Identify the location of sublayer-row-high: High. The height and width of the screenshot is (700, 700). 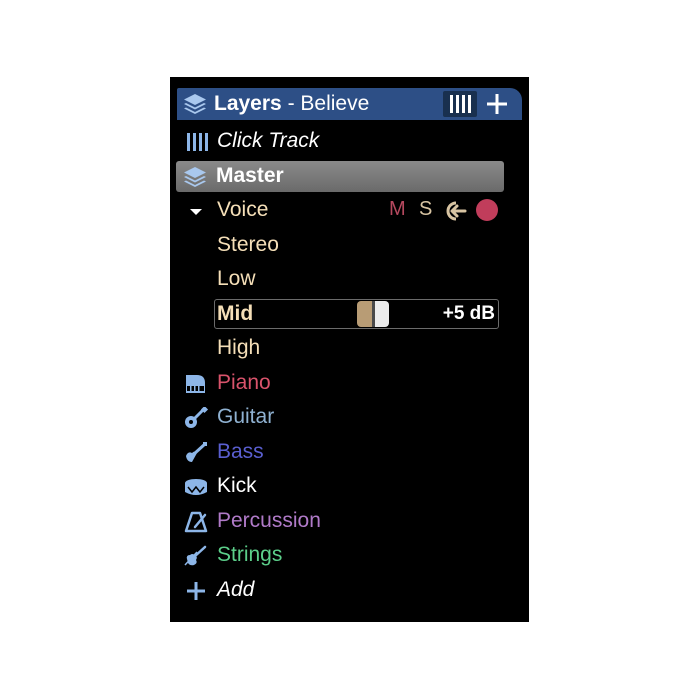
(339, 349).